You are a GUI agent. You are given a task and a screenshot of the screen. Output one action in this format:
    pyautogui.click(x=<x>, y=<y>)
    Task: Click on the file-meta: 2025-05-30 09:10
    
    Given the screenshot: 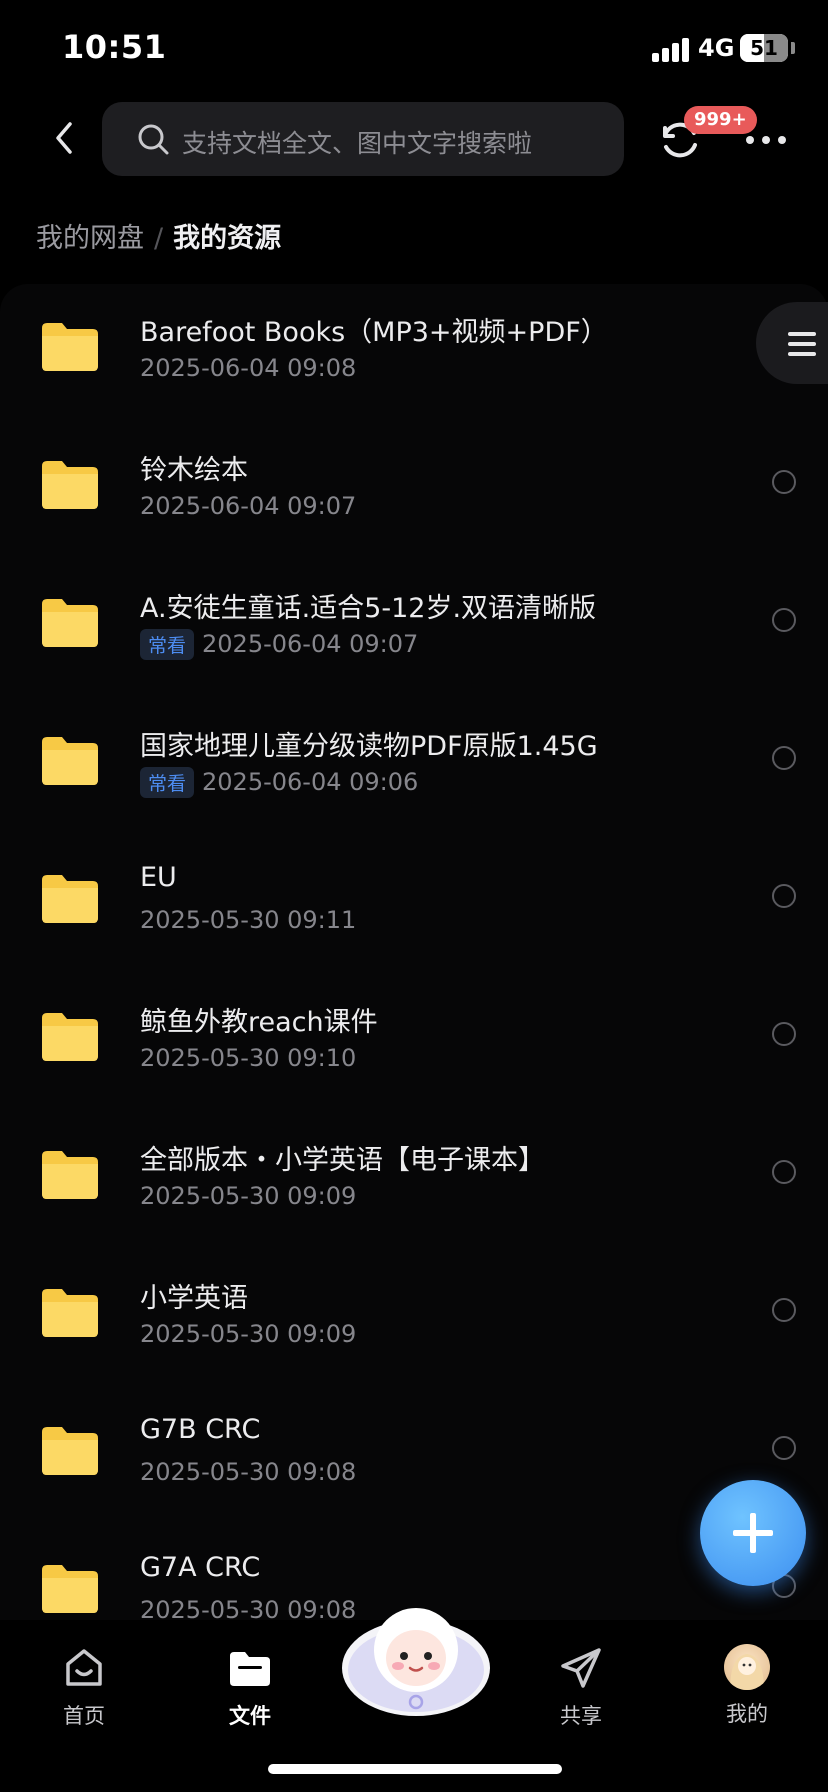 What is the action you would take?
    pyautogui.click(x=248, y=1058)
    